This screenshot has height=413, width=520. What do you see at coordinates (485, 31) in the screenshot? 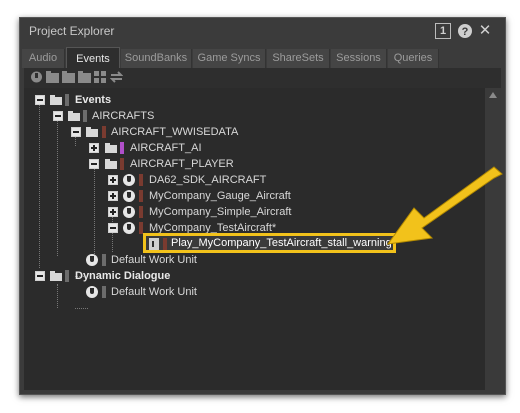
I see `close-icon: ✕` at bounding box center [485, 31].